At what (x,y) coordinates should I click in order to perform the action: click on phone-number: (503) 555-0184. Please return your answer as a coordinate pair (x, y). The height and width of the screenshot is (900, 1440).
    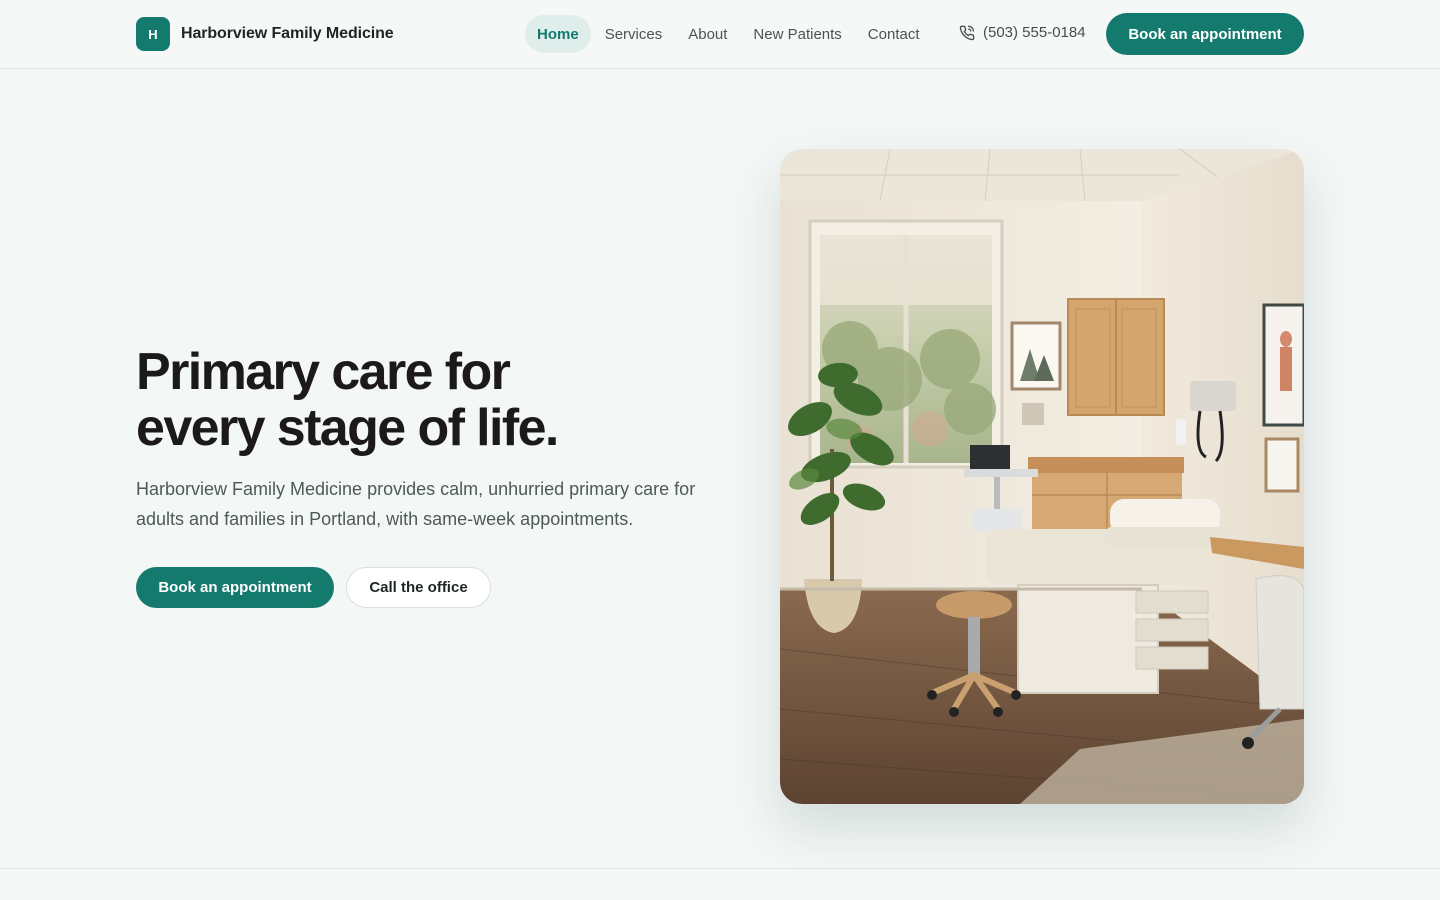
    Looking at the image, I should click on (1034, 32).